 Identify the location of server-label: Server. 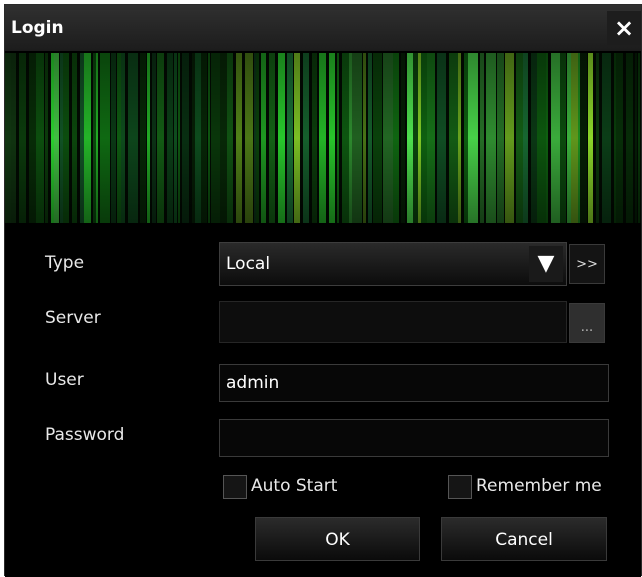
(73, 318).